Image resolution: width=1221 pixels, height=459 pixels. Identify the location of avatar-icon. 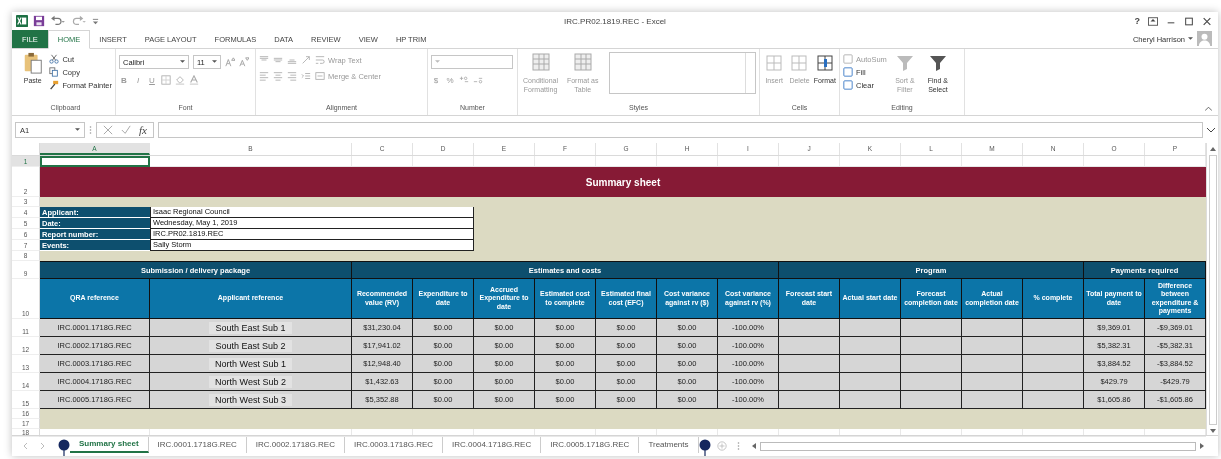
(1204, 38).